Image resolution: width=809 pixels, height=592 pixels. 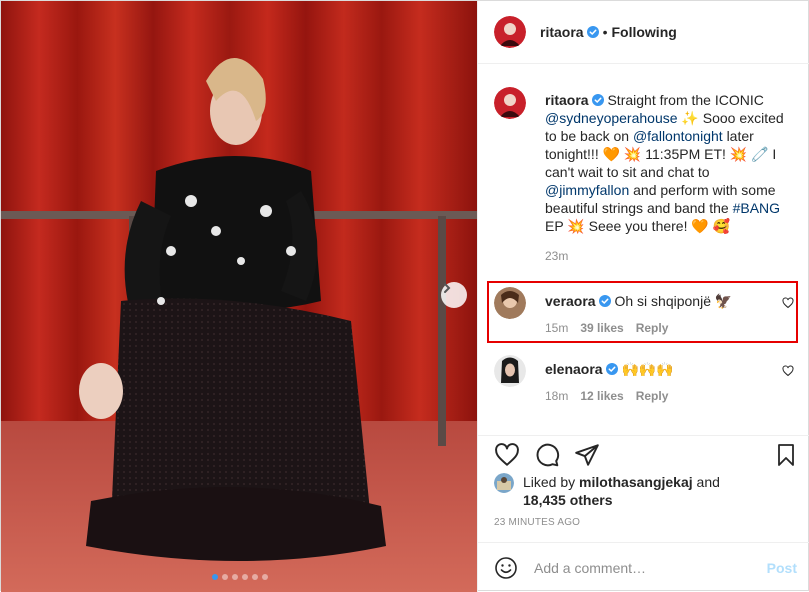 What do you see at coordinates (556, 256) in the screenshot?
I see `caption-time: 23m` at bounding box center [556, 256].